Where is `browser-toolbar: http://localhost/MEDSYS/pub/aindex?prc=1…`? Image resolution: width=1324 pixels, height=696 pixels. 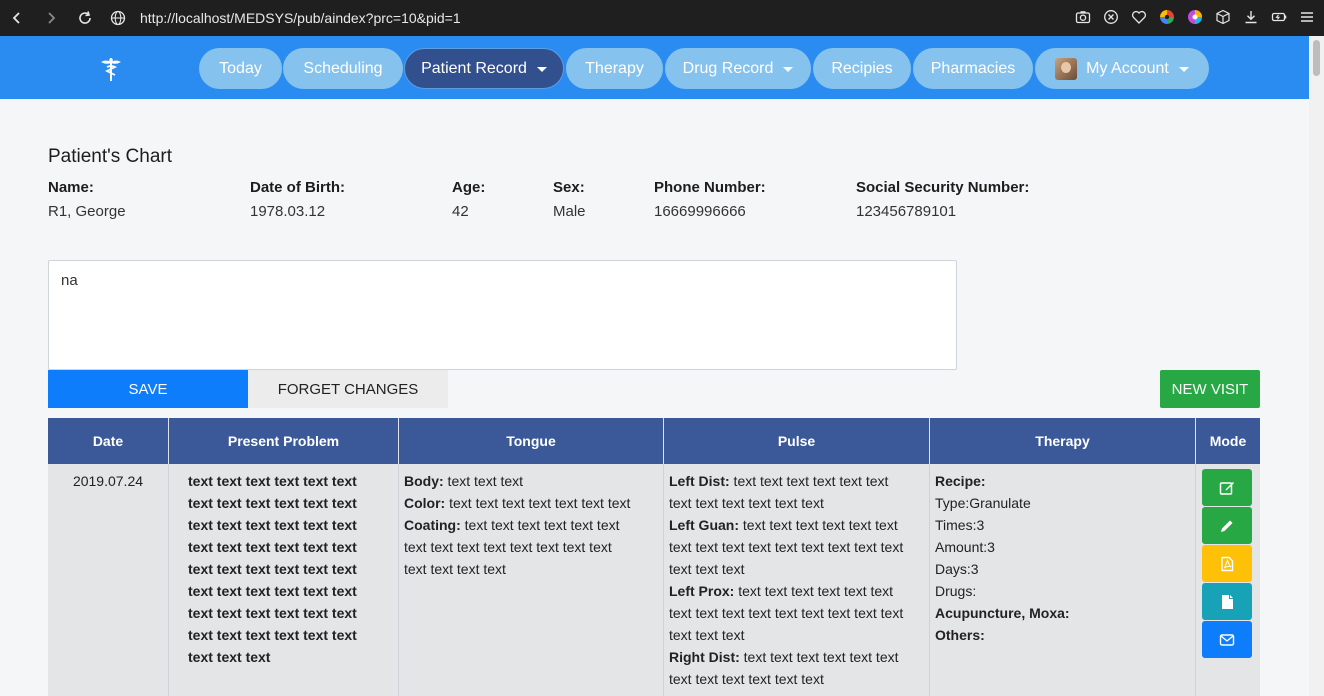 browser-toolbar: http://localhost/MEDSYS/pub/aindex?prc=1… is located at coordinates (662, 18).